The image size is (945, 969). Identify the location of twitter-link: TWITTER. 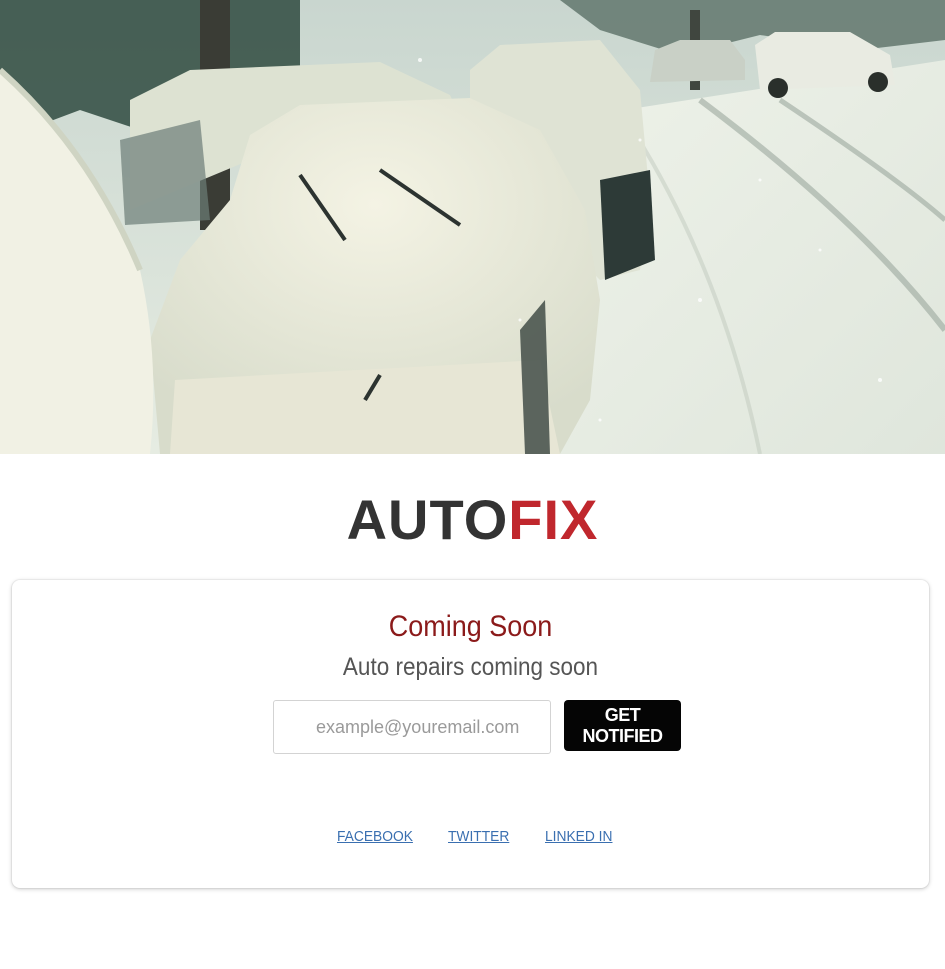
(478, 836).